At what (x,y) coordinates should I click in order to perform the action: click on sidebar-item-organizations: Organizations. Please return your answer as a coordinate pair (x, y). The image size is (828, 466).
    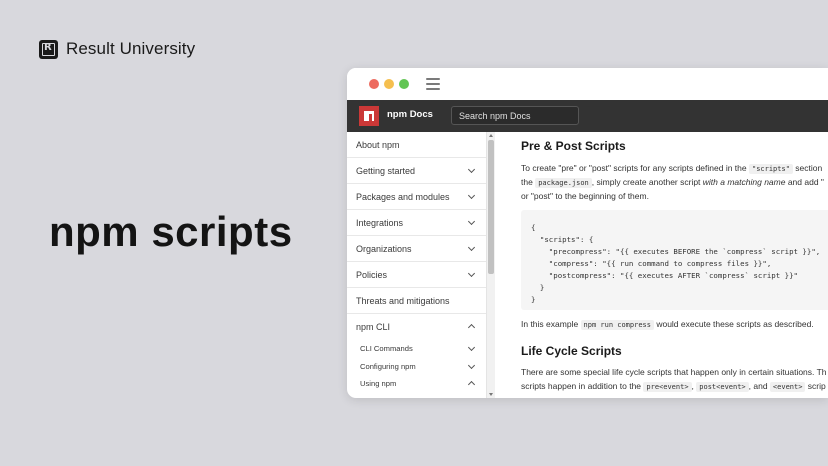
    Looking at the image, I should click on (416, 249).